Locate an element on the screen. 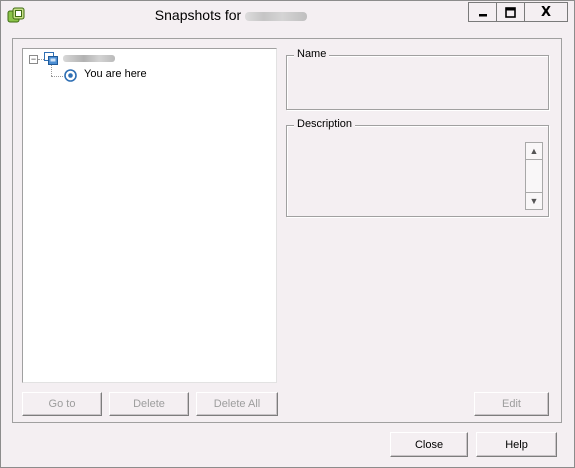 This screenshot has width=575, height=468. you-are-here-label: You are here is located at coordinates (115, 74).